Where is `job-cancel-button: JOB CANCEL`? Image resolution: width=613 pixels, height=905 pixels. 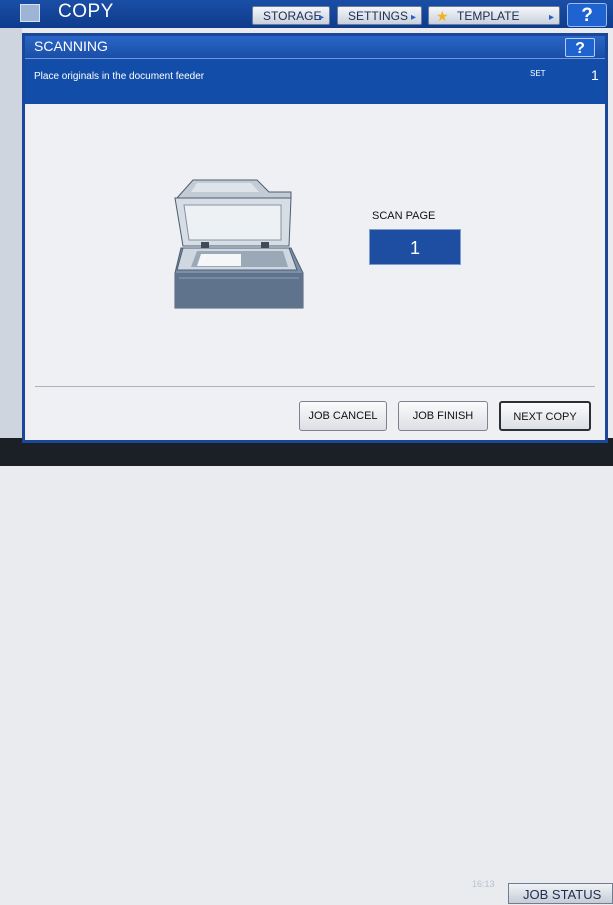
job-cancel-button: JOB CANCEL is located at coordinates (343, 416).